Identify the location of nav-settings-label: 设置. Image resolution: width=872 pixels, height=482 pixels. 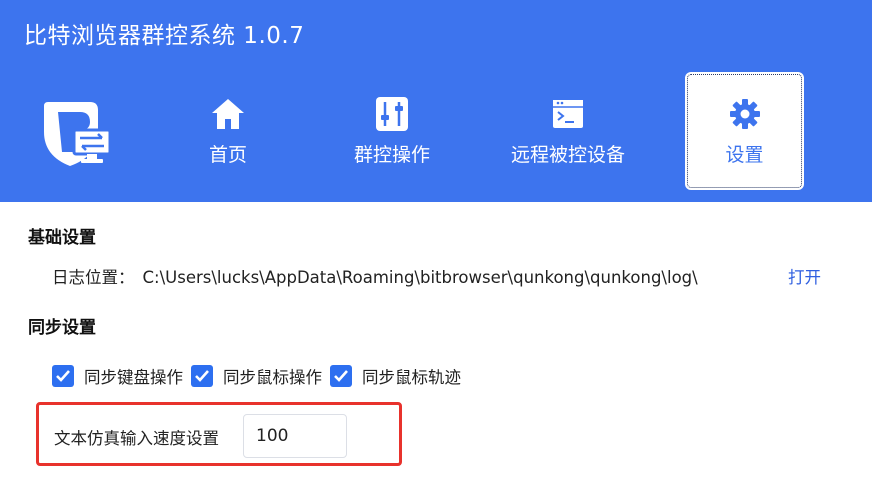
(744, 154).